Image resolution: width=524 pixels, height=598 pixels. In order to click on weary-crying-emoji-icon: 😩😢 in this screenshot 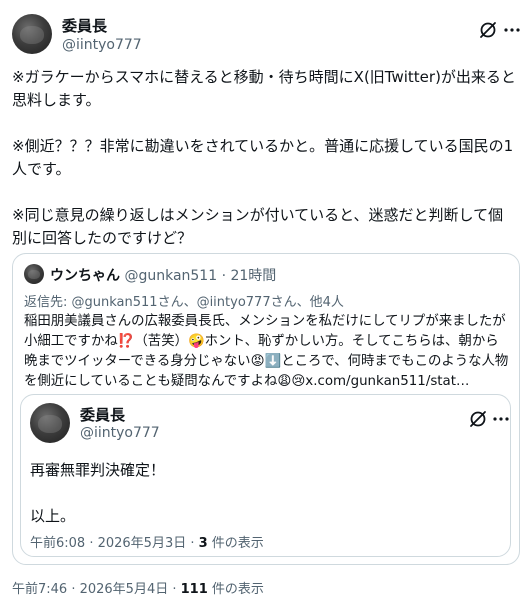, I will do `click(291, 381)`.